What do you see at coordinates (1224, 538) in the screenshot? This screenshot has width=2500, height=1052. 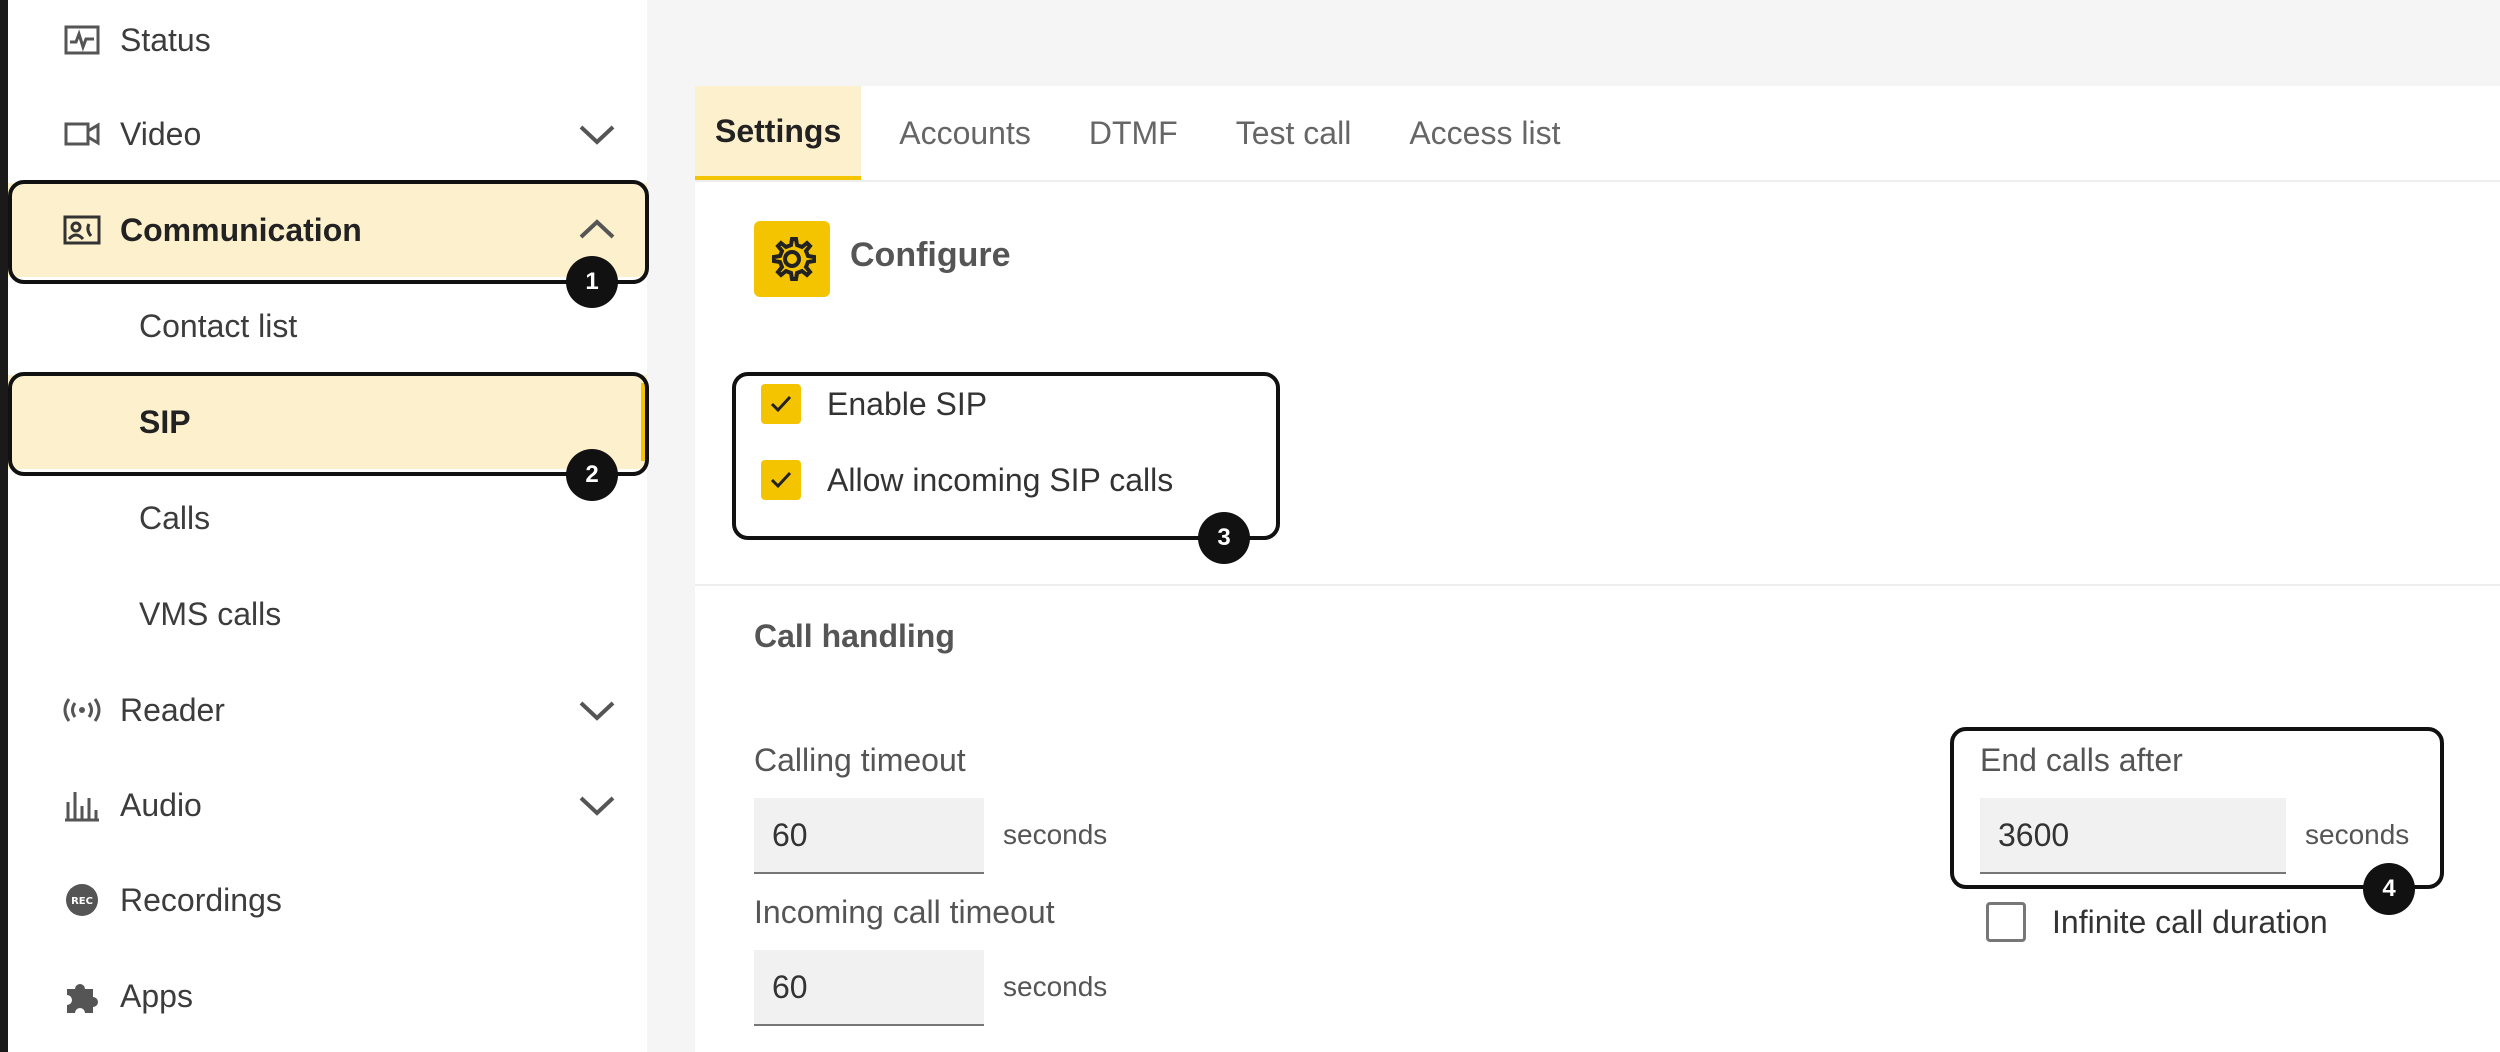 I see `callout-badge: 3` at bounding box center [1224, 538].